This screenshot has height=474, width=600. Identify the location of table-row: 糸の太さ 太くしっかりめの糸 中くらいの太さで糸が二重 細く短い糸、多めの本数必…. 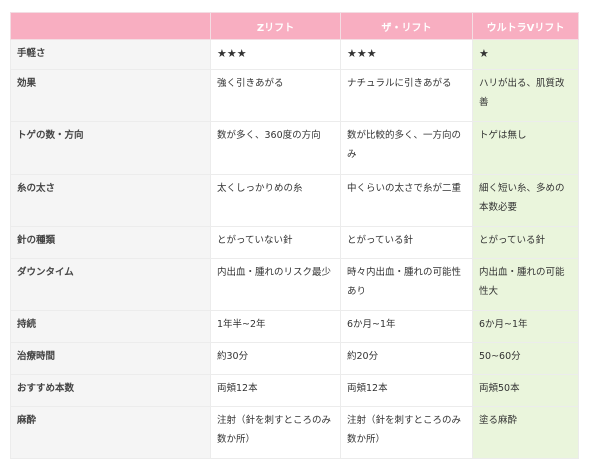
(294, 200).